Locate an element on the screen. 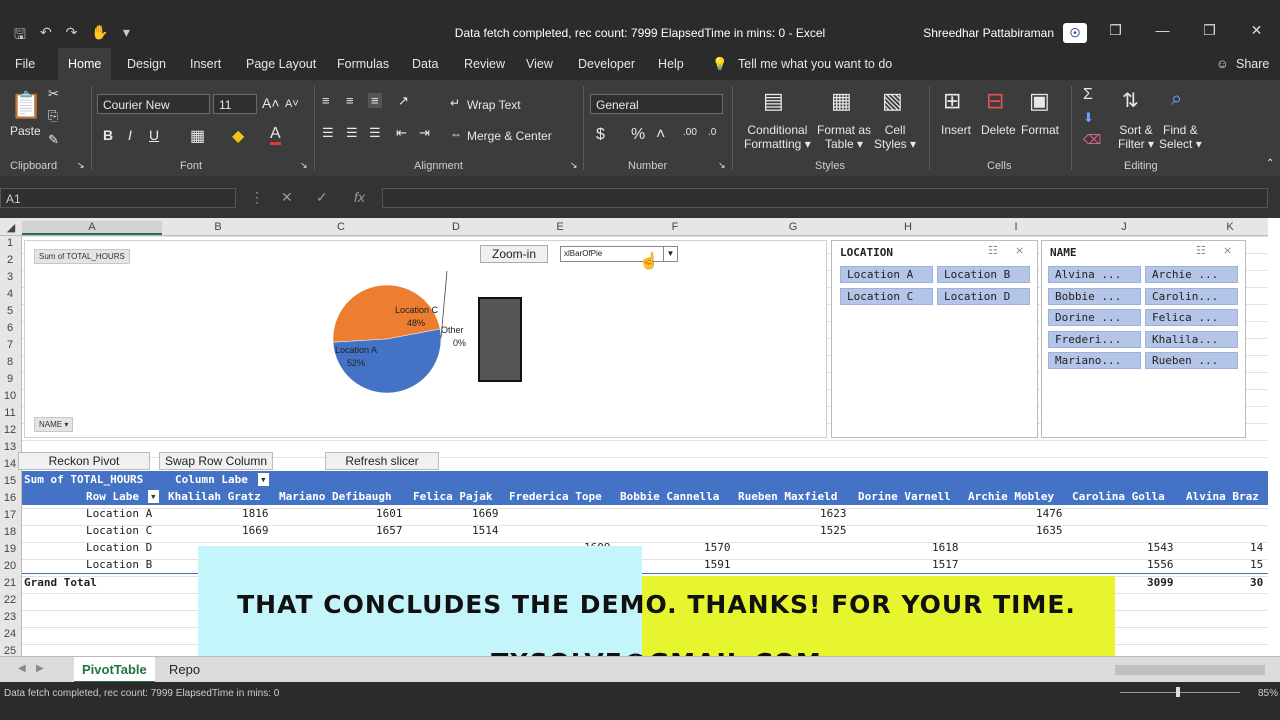  decrease-decimal-icon: .0 is located at coordinates (712, 132).